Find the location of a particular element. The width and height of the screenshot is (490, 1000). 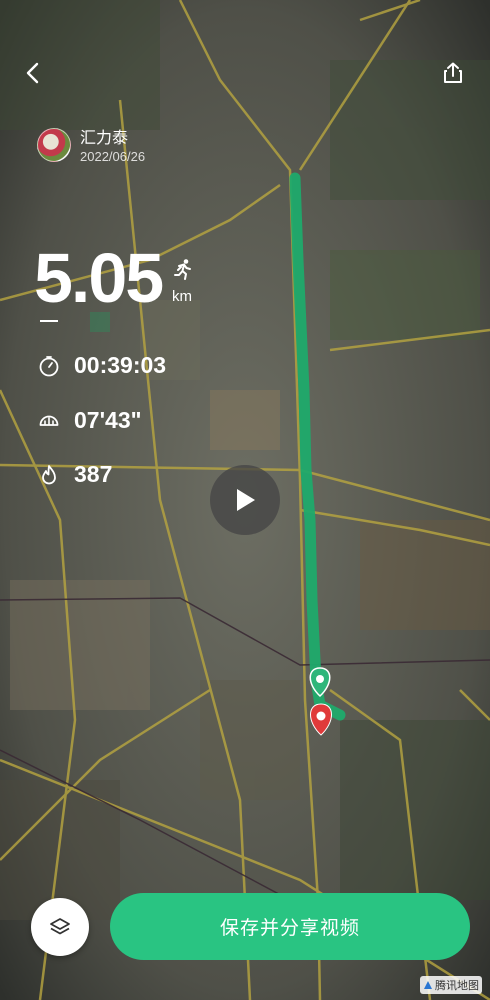

distance-value: 5.05 is located at coordinates (99, 278).